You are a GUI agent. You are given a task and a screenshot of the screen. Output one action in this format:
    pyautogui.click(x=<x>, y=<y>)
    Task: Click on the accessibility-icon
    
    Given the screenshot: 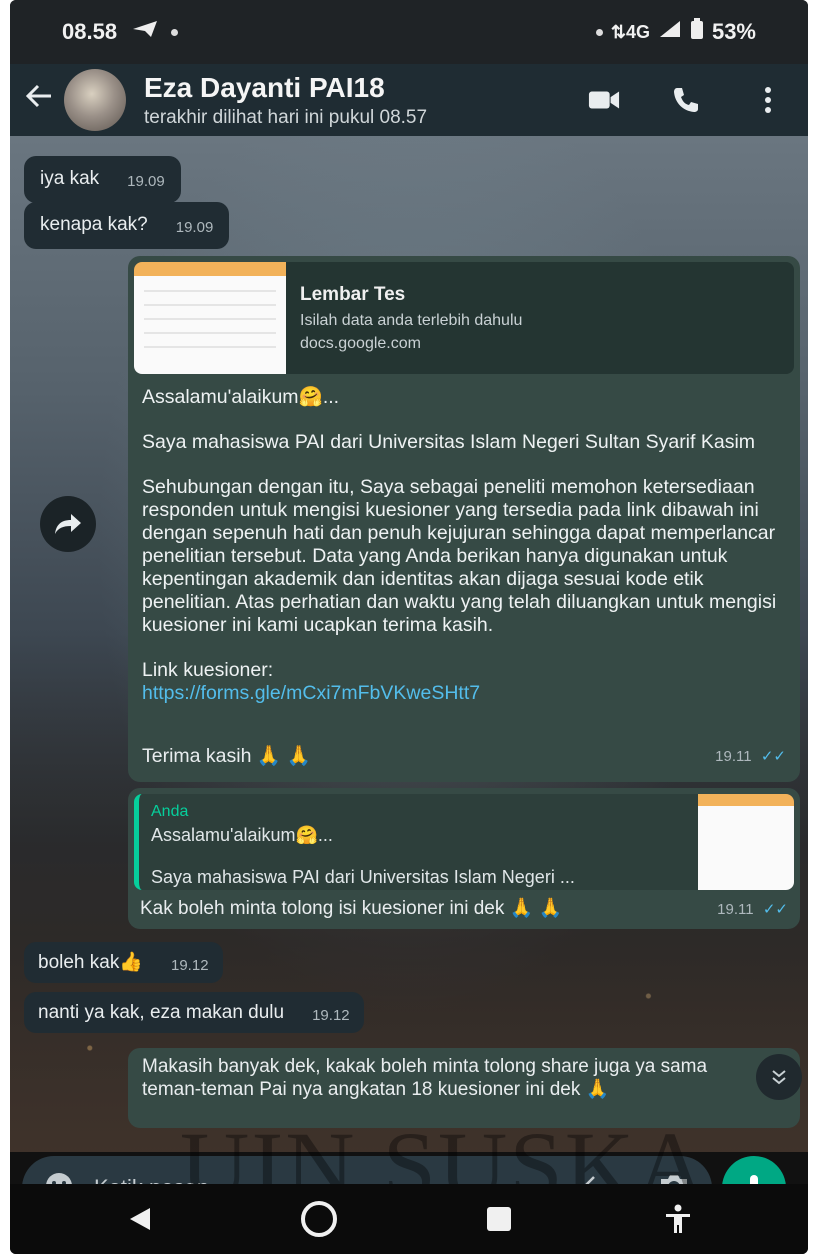 What is the action you would take?
    pyautogui.click(x=678, y=1219)
    